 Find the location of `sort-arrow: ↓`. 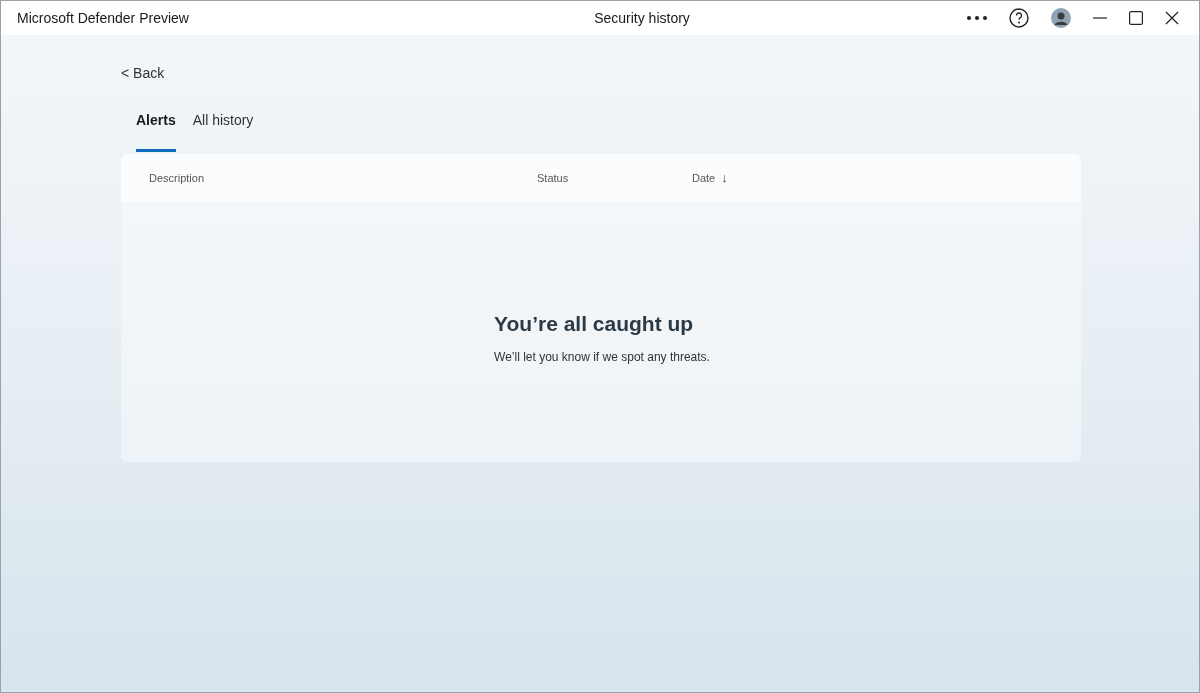

sort-arrow: ↓ is located at coordinates (724, 178).